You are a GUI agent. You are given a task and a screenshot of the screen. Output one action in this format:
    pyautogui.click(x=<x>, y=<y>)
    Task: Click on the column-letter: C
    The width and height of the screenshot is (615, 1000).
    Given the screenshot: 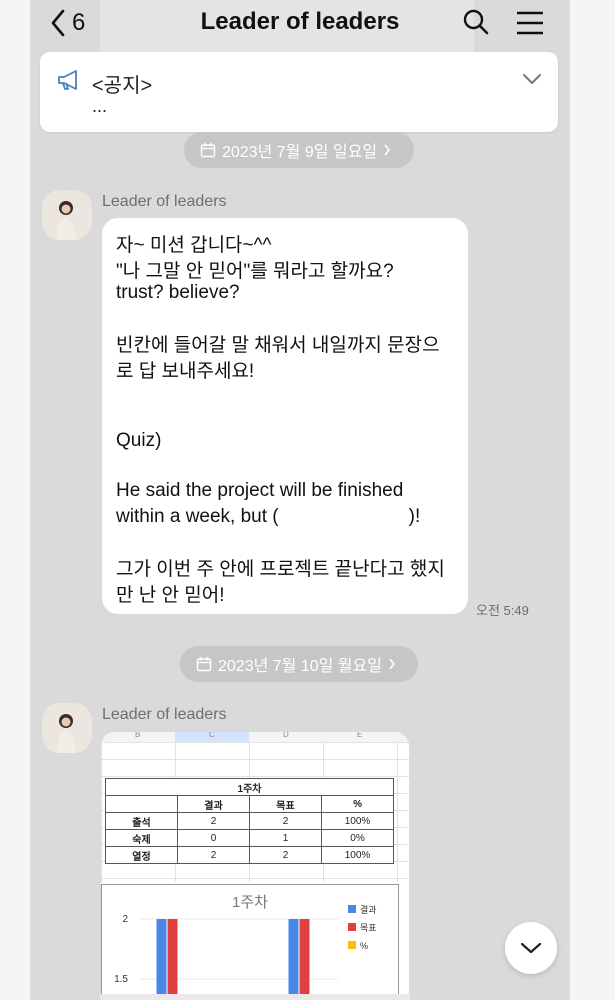 What is the action you would take?
    pyautogui.click(x=212, y=735)
    